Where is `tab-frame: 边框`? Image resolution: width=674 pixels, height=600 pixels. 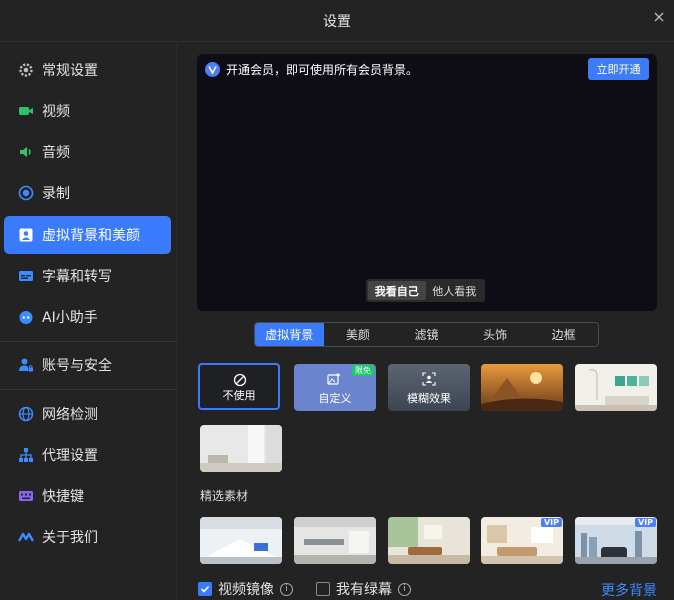 tab-frame: 边框 is located at coordinates (563, 334).